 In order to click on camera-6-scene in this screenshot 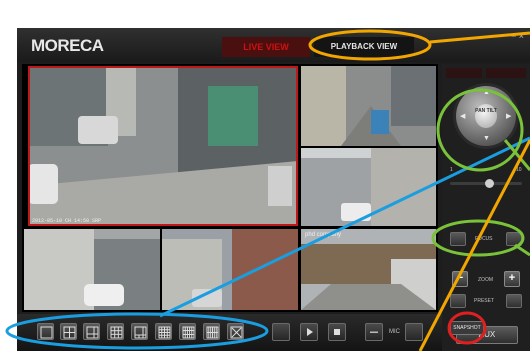, I will do `click(368, 269)`.